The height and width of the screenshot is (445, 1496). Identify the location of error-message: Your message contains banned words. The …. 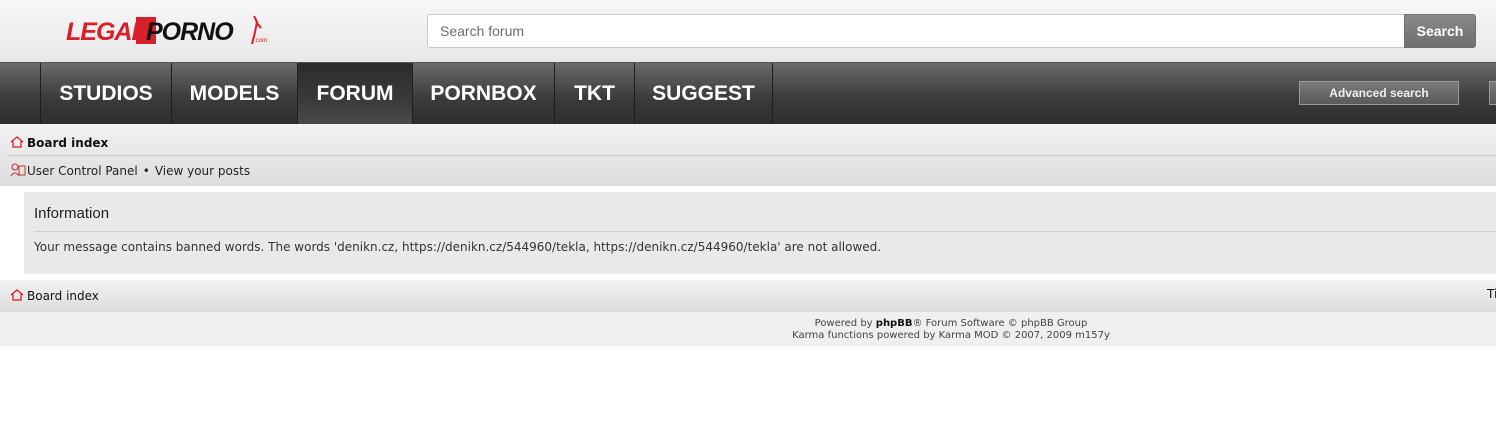
(458, 247).